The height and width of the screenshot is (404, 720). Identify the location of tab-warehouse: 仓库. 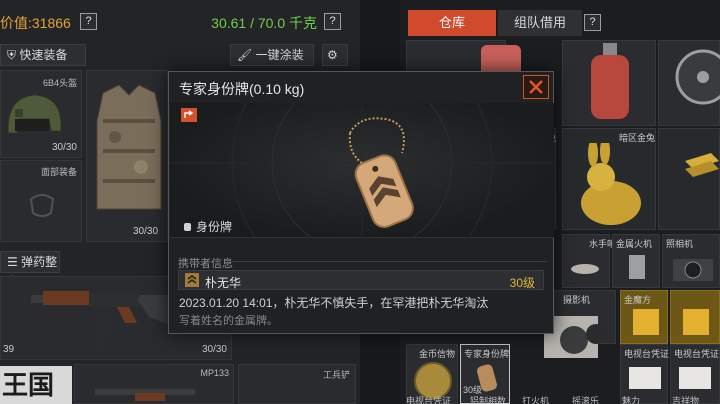
(452, 23).